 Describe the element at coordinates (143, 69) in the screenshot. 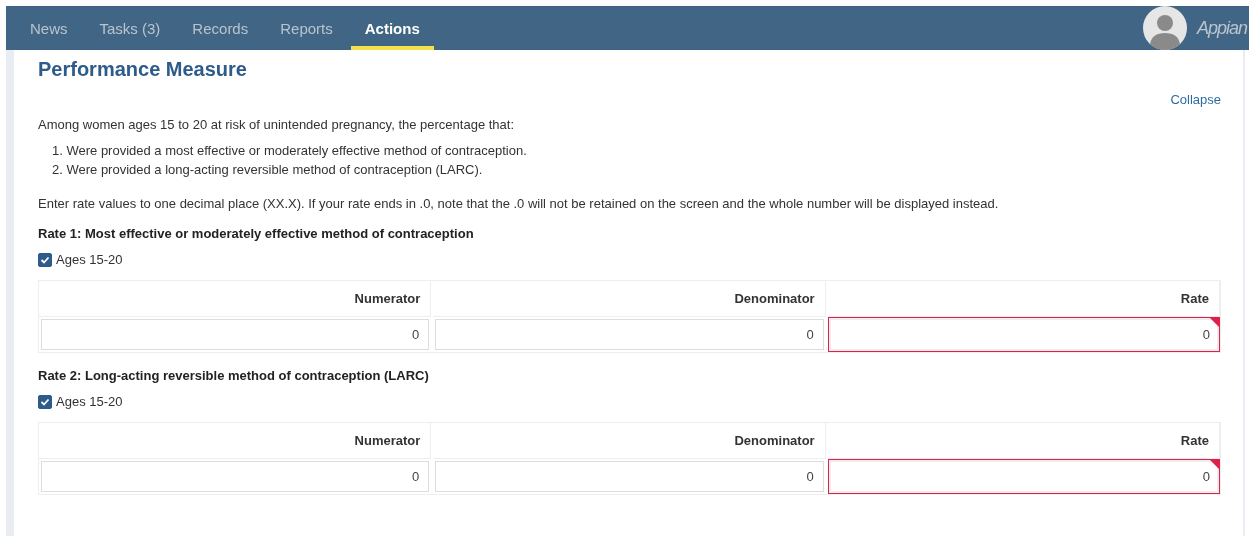

I see `section-title: Performance Measure` at that location.